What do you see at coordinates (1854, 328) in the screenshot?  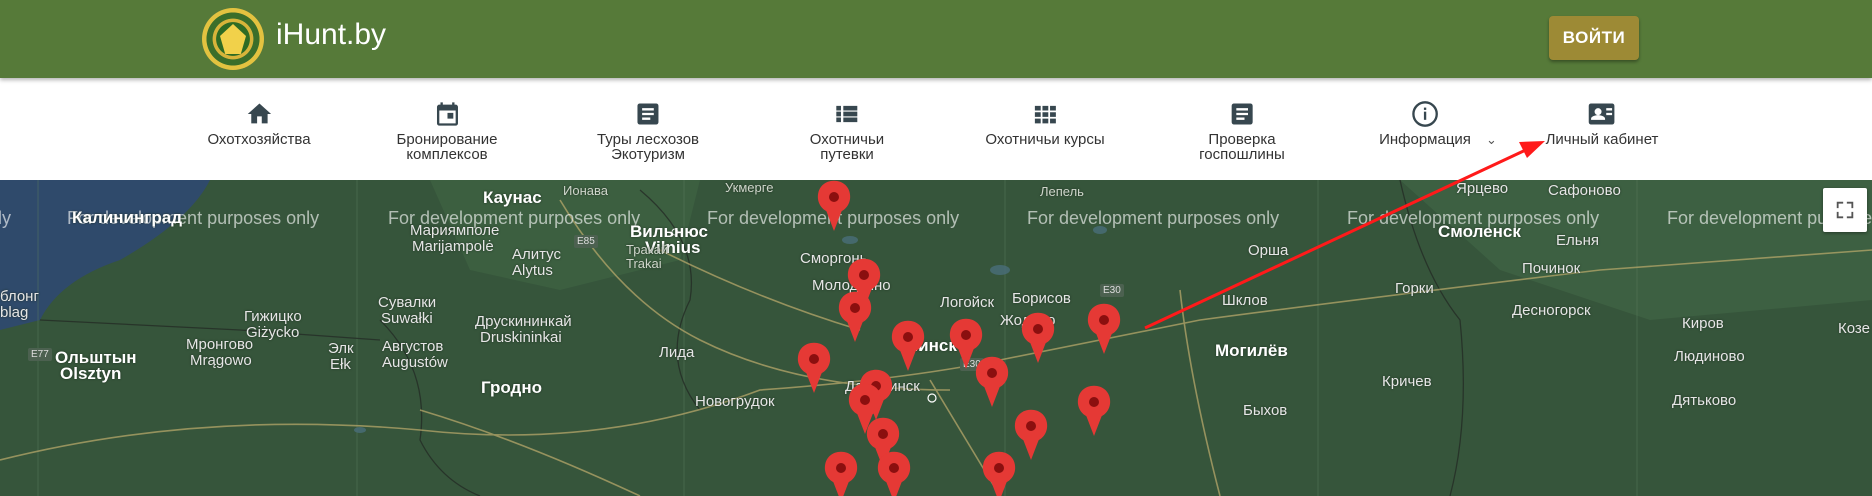 I see `city-label: Козе` at bounding box center [1854, 328].